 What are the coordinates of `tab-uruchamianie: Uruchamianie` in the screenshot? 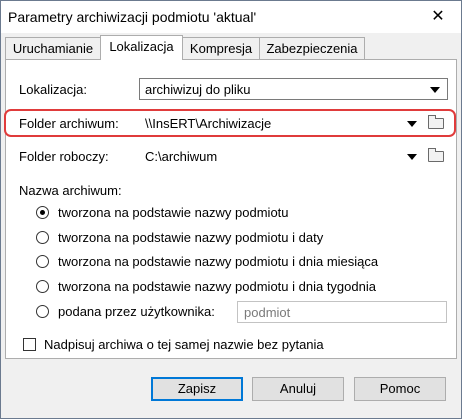 It's located at (53, 48).